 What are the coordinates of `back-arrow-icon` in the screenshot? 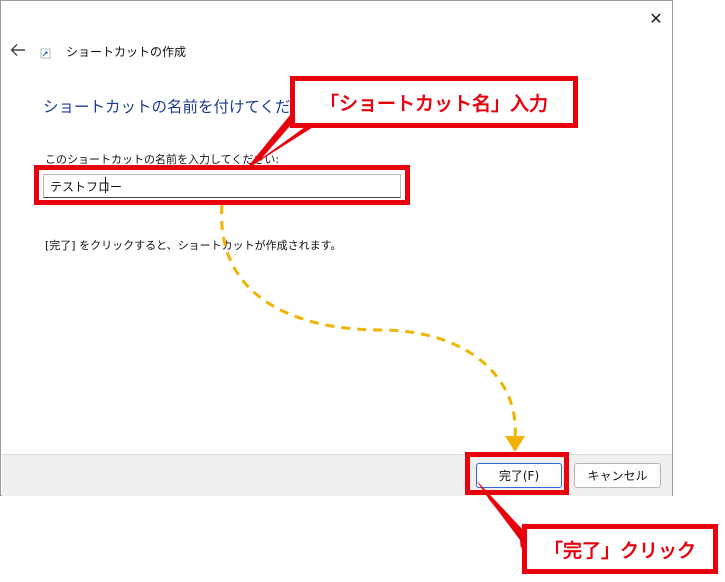 It's located at (17, 50).